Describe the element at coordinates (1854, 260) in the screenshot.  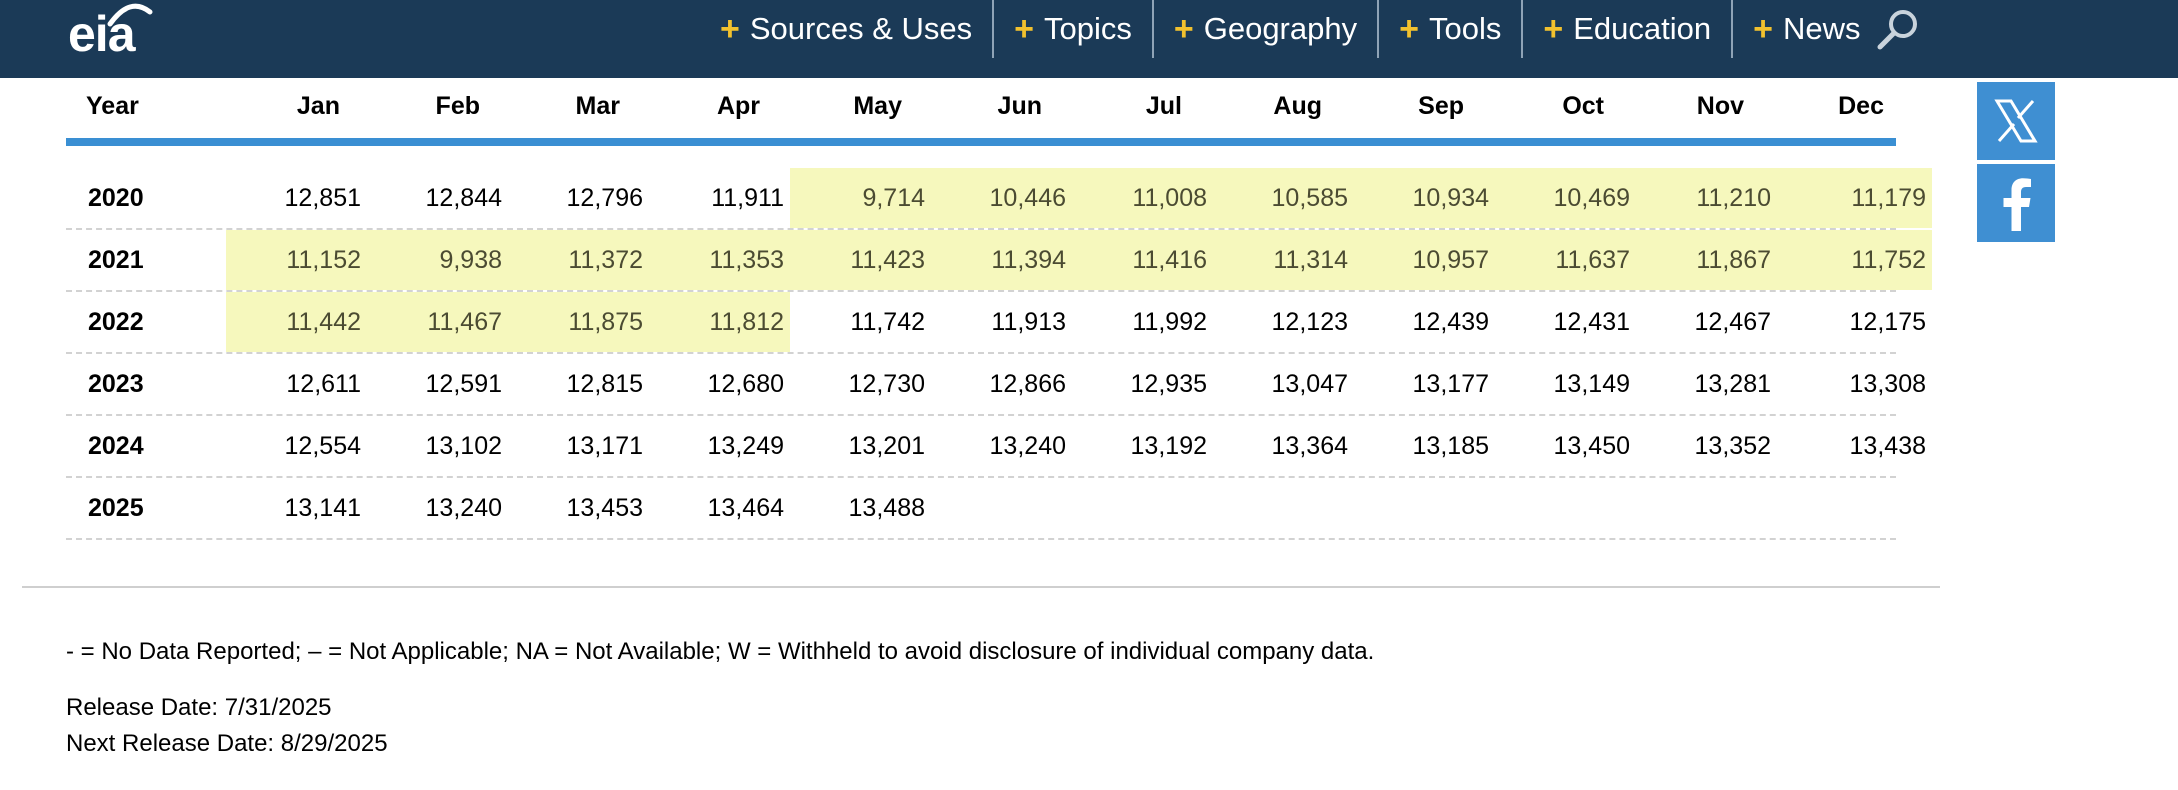
I see `table-cell: 11,752` at that location.